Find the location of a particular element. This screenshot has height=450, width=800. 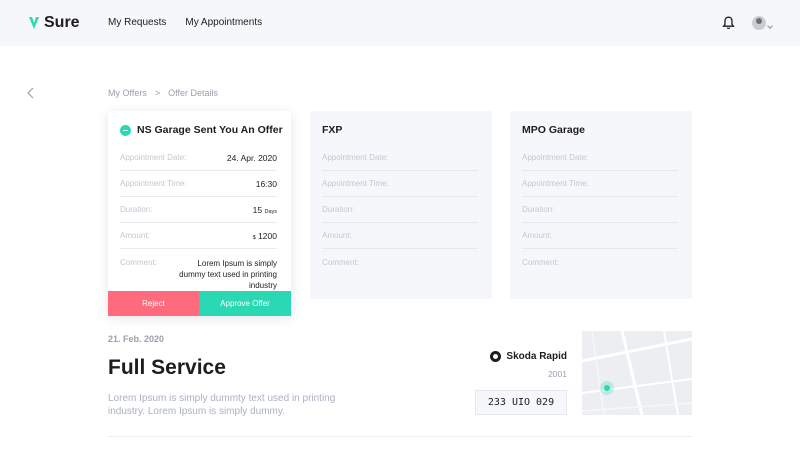

amount-currency: $ is located at coordinates (254, 237).